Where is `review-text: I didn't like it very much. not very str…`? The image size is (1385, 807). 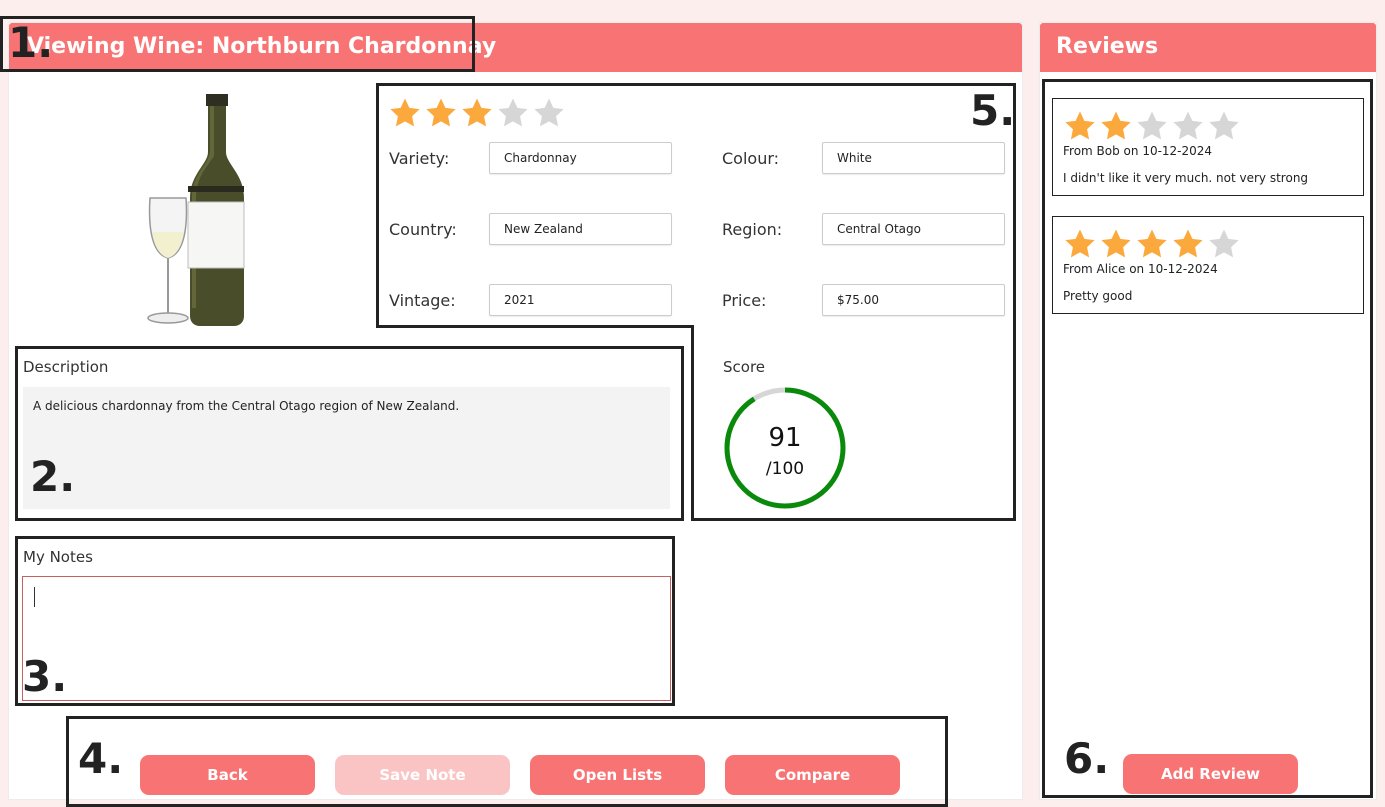 review-text: I didn't like it very much. not very str… is located at coordinates (1186, 178).